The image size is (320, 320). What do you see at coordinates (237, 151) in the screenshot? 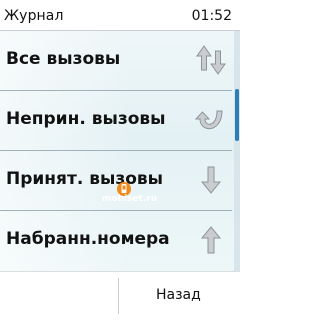
I see `scrollbar` at bounding box center [237, 151].